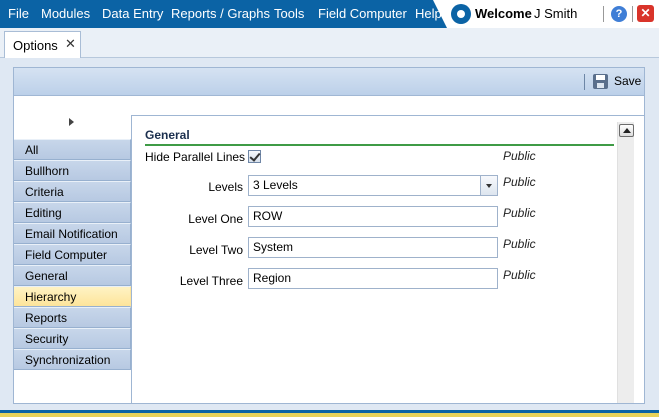 The height and width of the screenshot is (417, 659). Describe the element at coordinates (603, 14) in the screenshot. I see `user-separator` at that location.